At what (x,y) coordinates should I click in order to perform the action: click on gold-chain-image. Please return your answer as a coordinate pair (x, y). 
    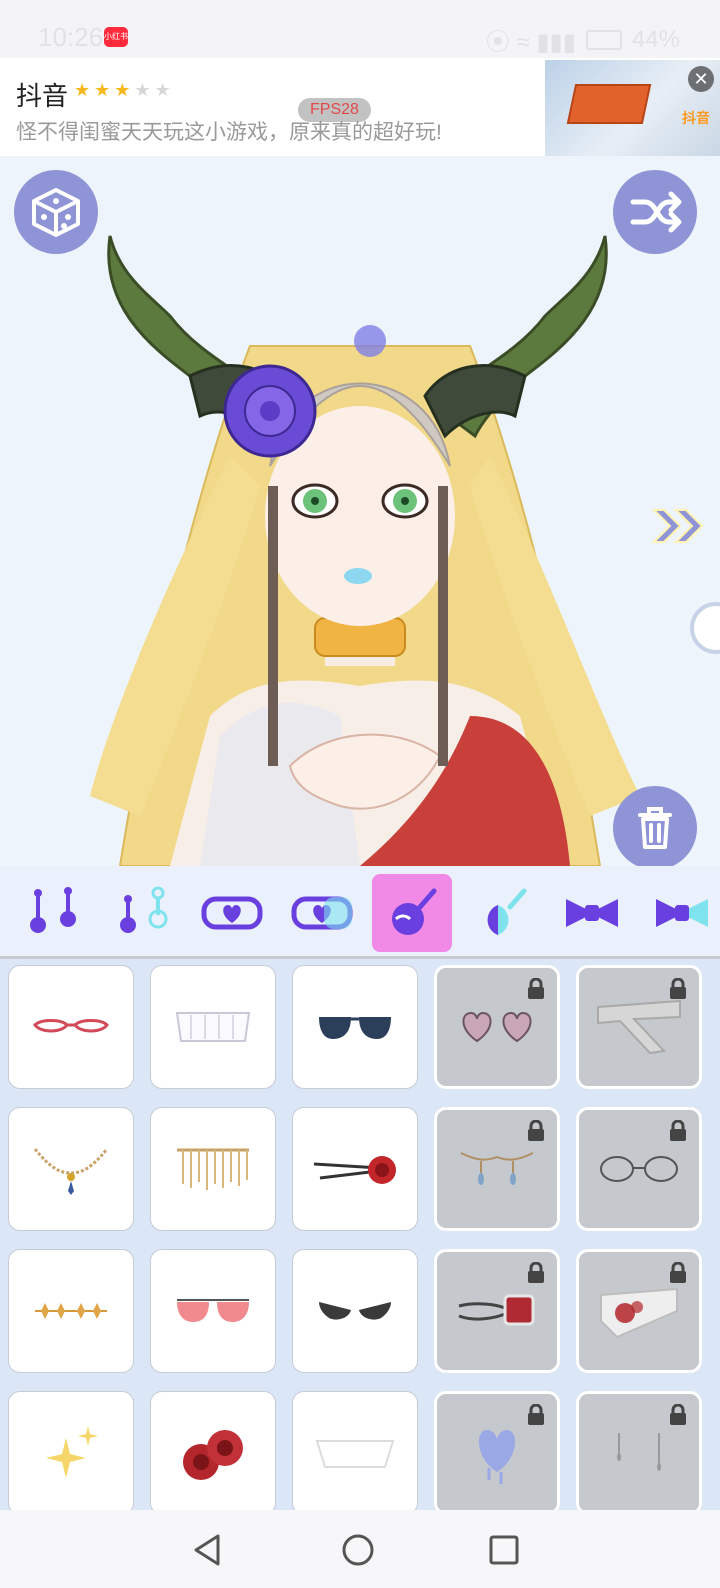
    Looking at the image, I should click on (71, 1171).